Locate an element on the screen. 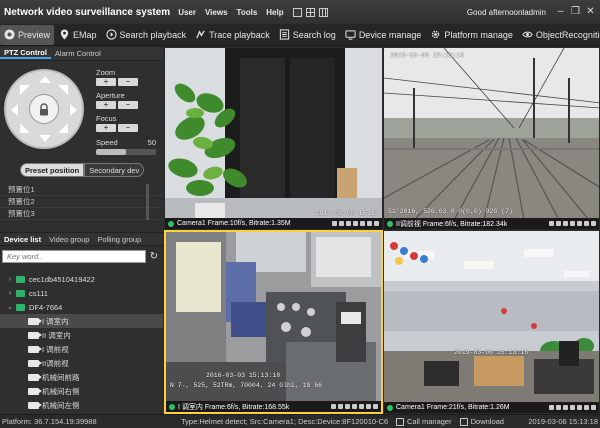 Image resolution: width=600 pixels, height=428 pixels. layout-columns-icon is located at coordinates (323, 12).